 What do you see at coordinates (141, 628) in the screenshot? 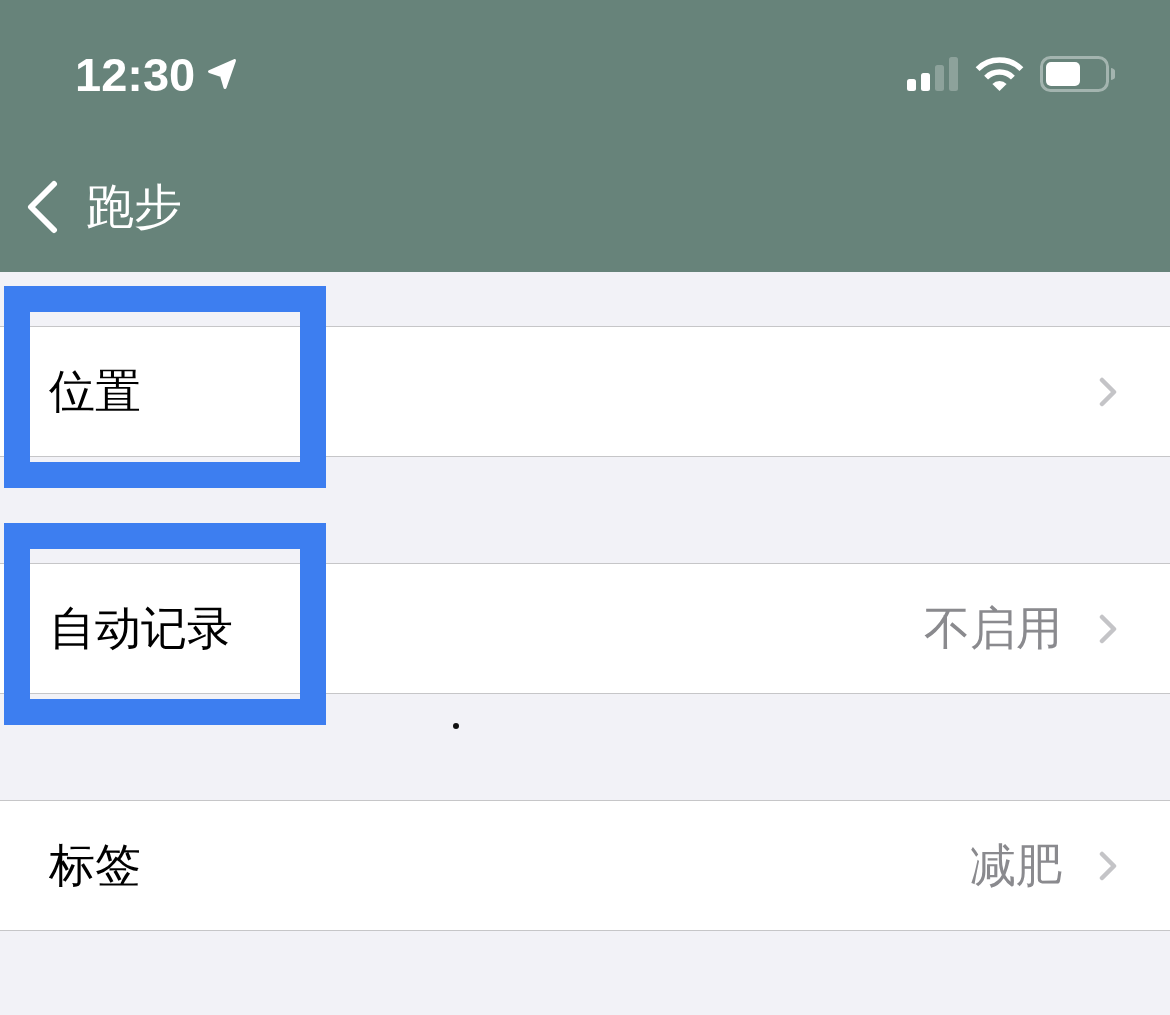
I see `row-label: 自动记录` at bounding box center [141, 628].